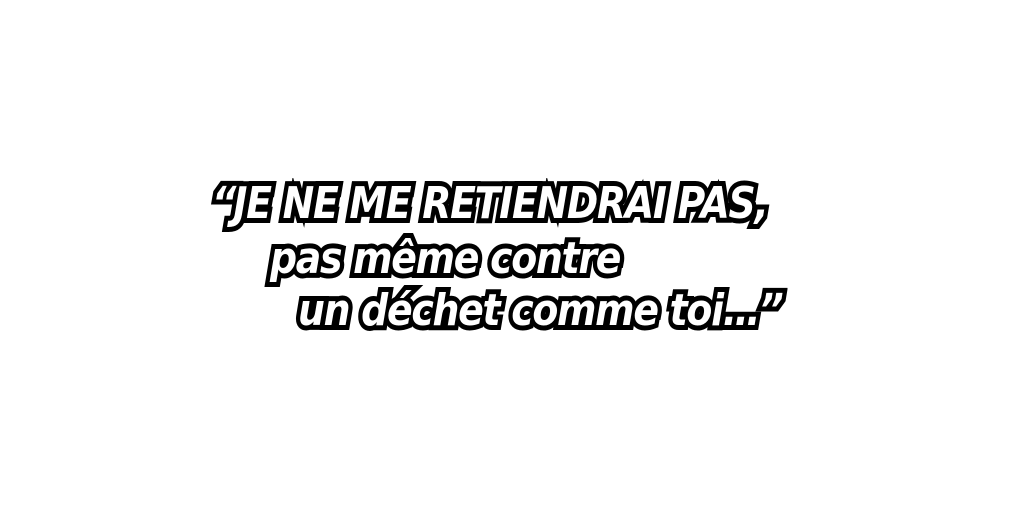 Image resolution: width=1024 pixels, height=512 pixels. What do you see at coordinates (446, 259) in the screenshot?
I see `quote-line-2: pas même contre` at bounding box center [446, 259].